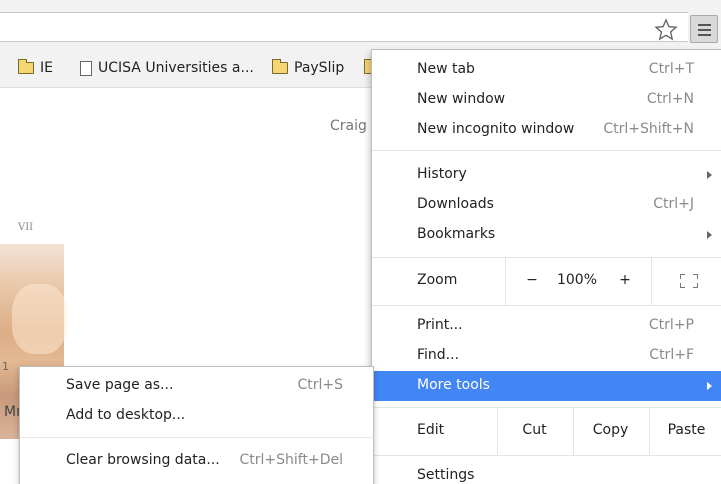 This screenshot has height=484, width=721. Describe the element at coordinates (546, 100) in the screenshot. I see `menu-item-new-window: New window Ctrl+N` at that location.